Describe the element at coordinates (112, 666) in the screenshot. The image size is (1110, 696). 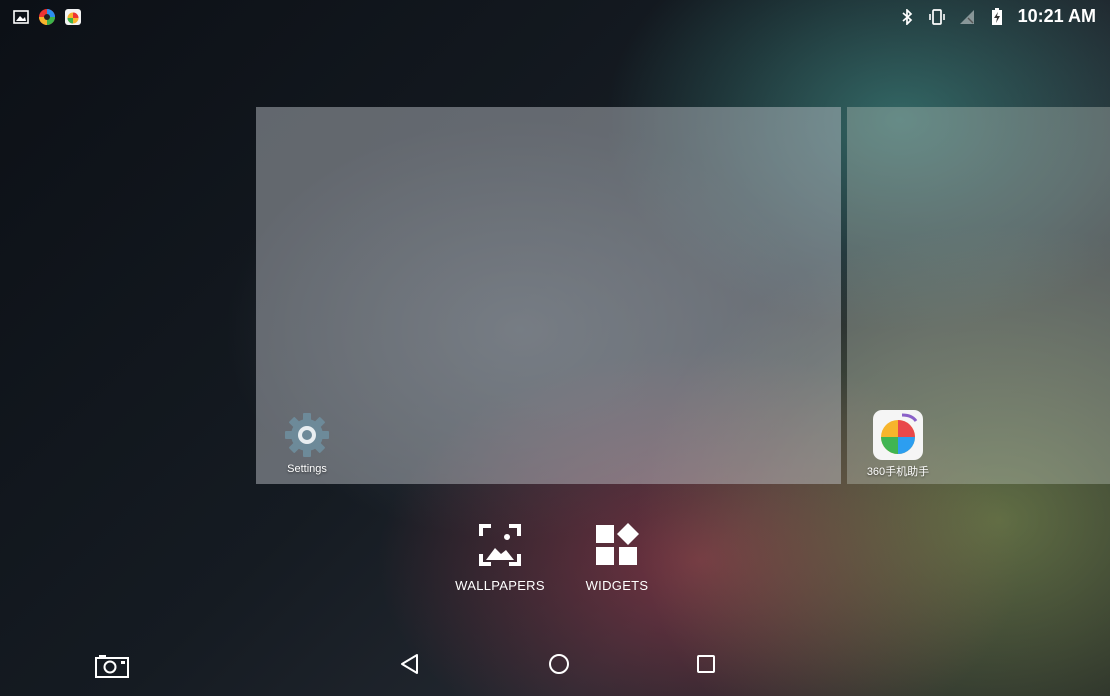
I see `screenshot-camera-icon` at that location.